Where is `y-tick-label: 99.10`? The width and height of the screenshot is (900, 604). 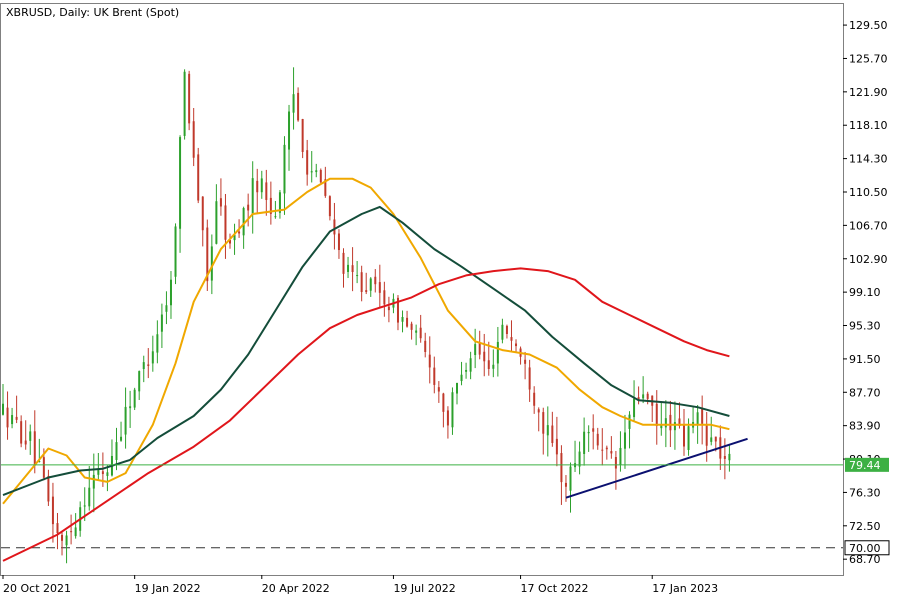
y-tick-label: 99.10 is located at coordinates (865, 292).